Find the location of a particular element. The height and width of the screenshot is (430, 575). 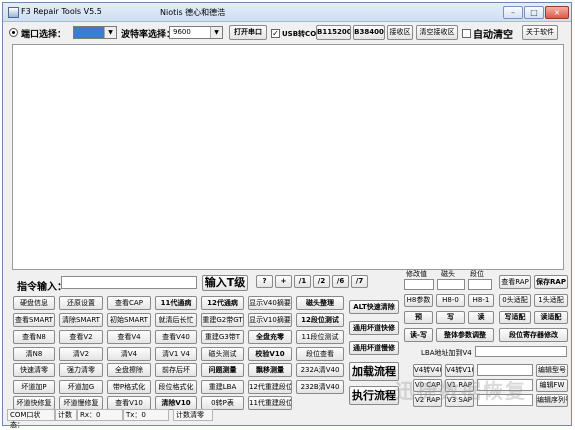

baud-38400-button: B38400 is located at coordinates (369, 32).